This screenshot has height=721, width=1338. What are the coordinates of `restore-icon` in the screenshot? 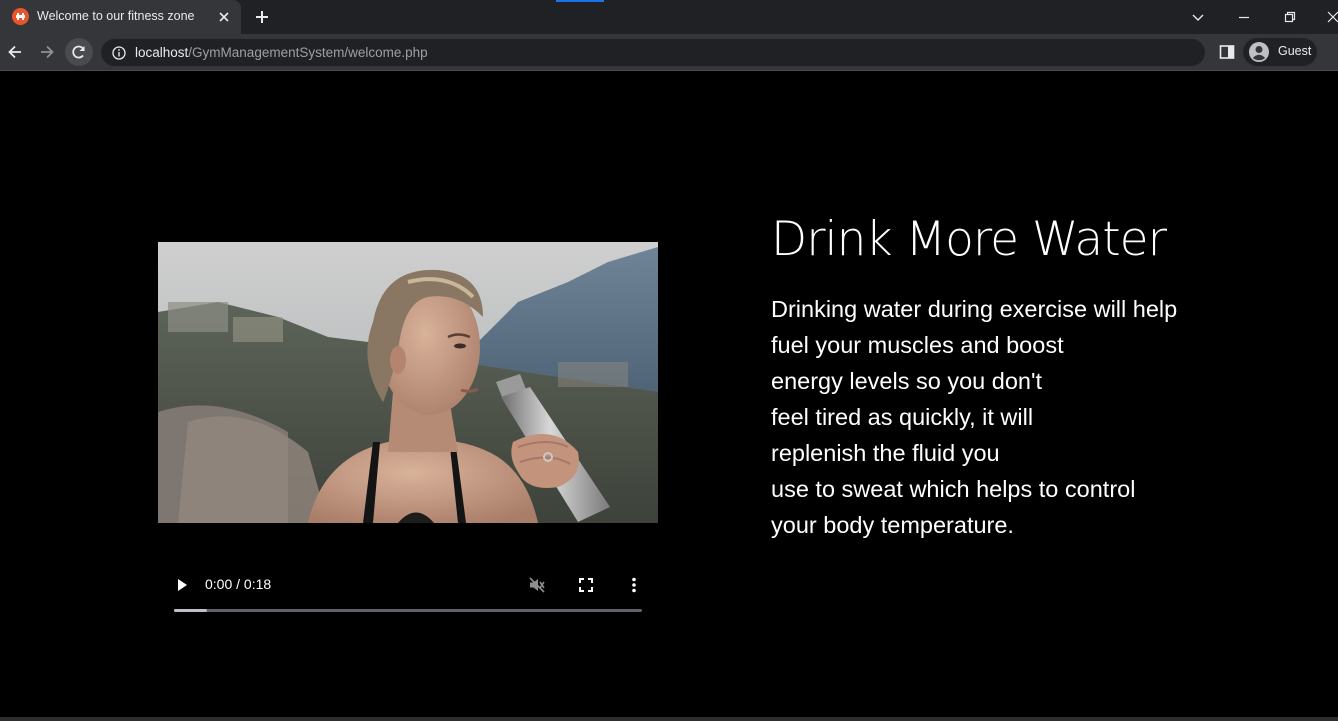 It's located at (1290, 17).